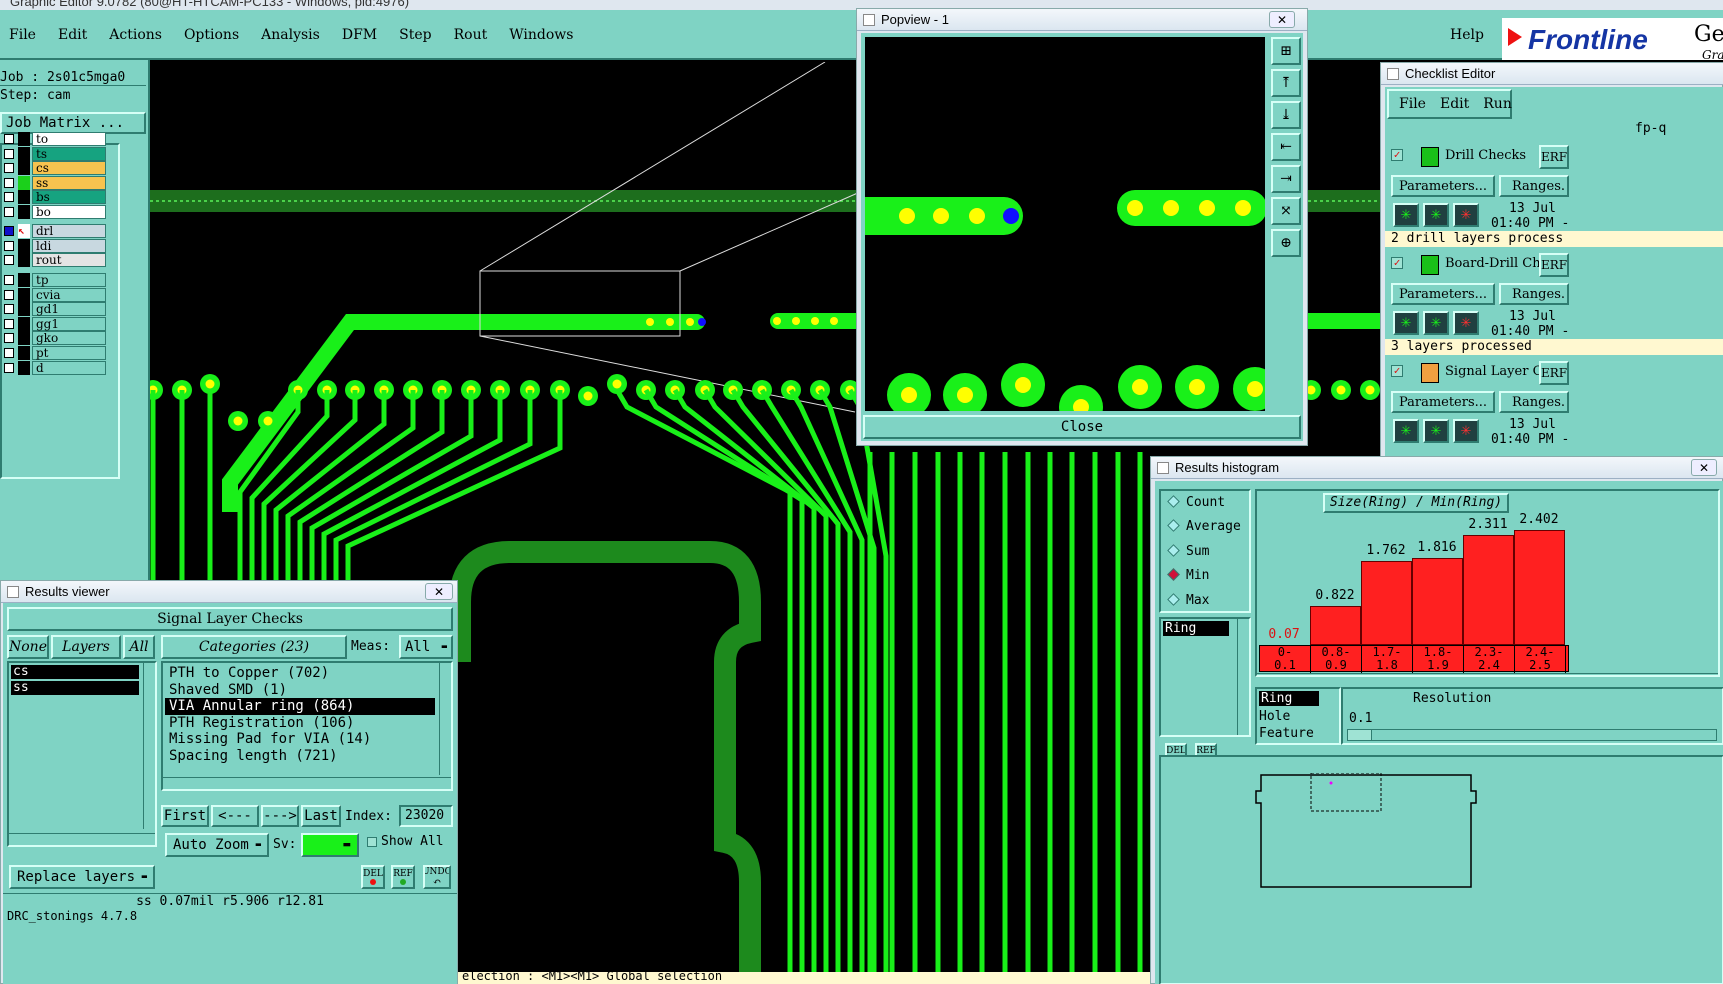 The height and width of the screenshot is (984, 1723). What do you see at coordinates (254, 647) in the screenshot?
I see `categories-button: Categories (23)` at bounding box center [254, 647].